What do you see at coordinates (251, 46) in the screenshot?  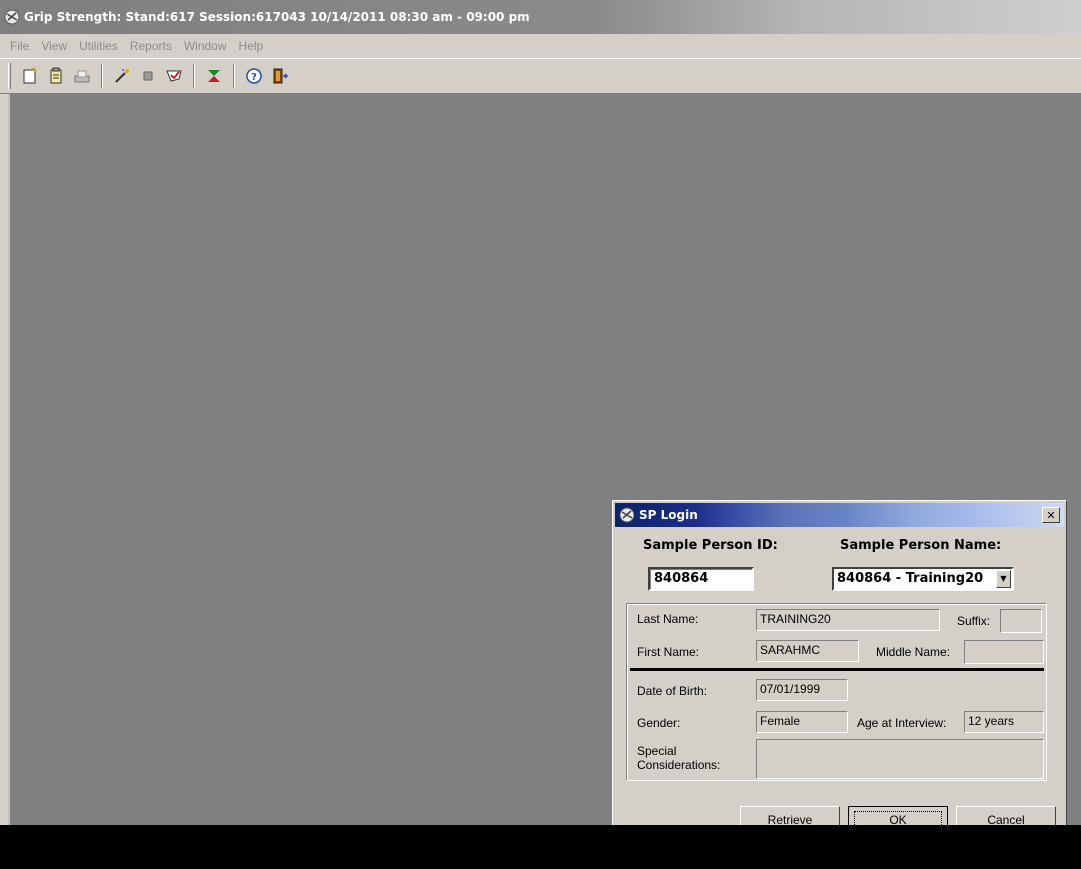 I see `menu-help: Help` at bounding box center [251, 46].